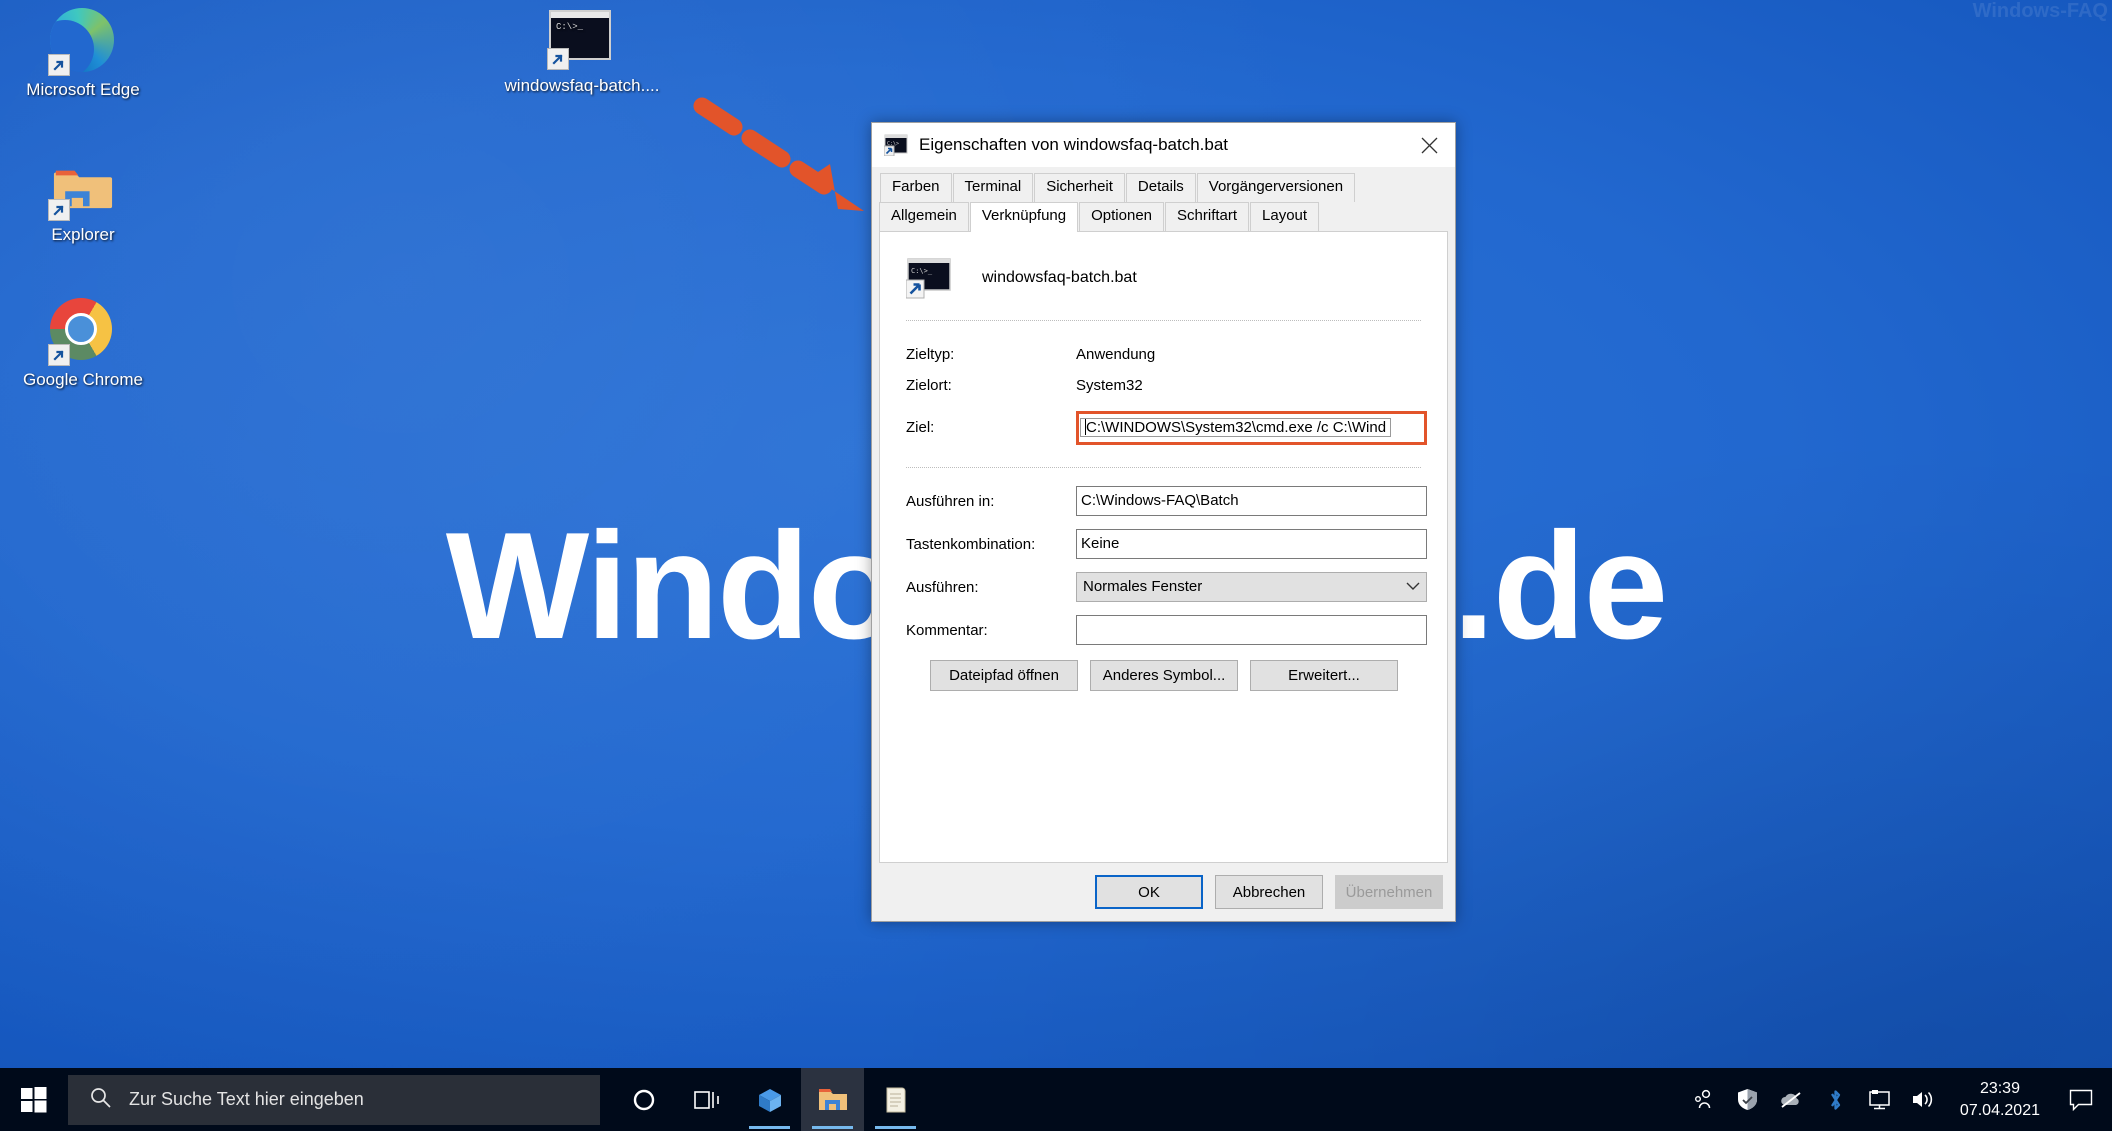 The height and width of the screenshot is (1131, 2112). I want to click on field-label: Kommentar:, so click(947, 630).